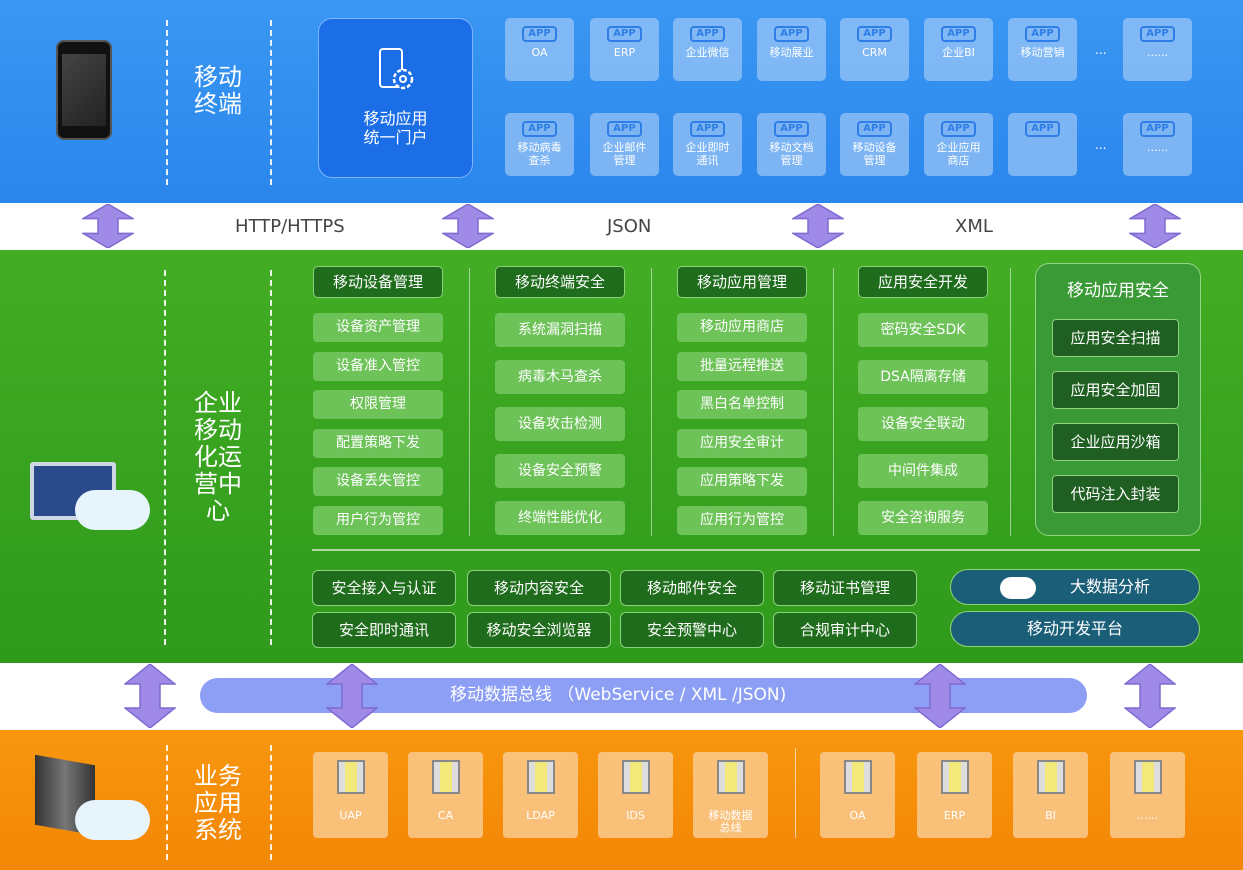 The height and width of the screenshot is (870, 1243). What do you see at coordinates (974, 226) in the screenshot?
I see `protocol-xml: XML` at bounding box center [974, 226].